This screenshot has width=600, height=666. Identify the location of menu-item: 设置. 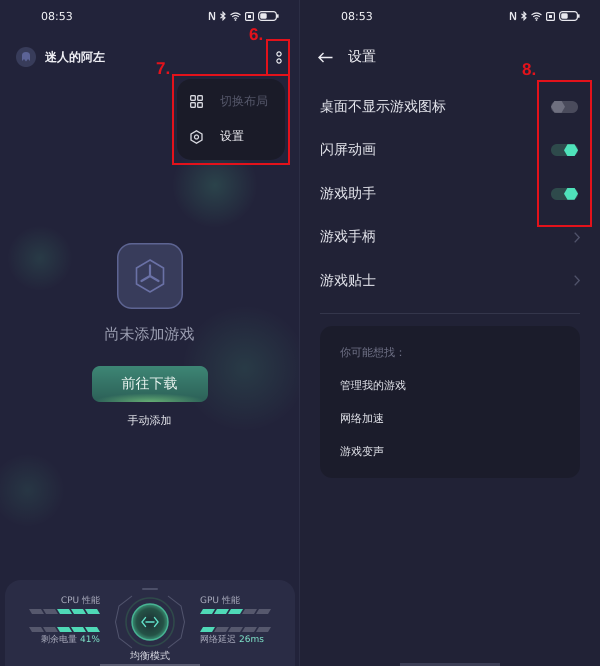
(231, 136).